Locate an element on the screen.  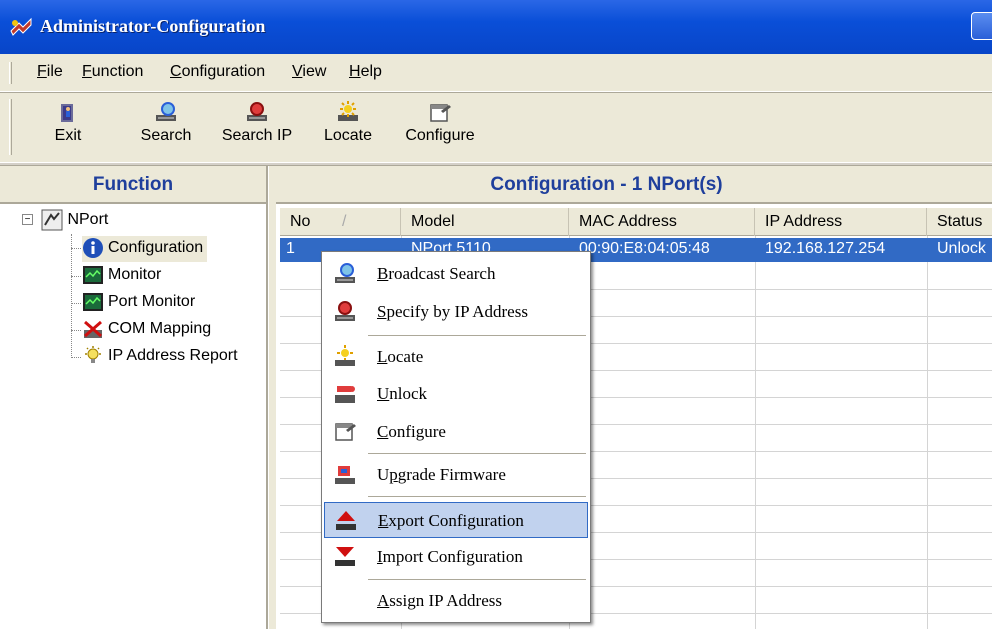
search-ip-button: Search IP is located at coordinates (257, 129).